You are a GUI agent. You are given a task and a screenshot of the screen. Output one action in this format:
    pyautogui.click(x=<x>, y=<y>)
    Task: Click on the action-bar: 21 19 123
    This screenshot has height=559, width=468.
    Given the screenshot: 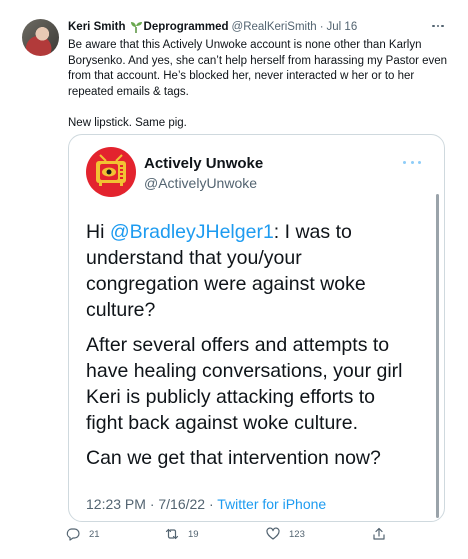 What is the action you would take?
    pyautogui.click(x=234, y=536)
    